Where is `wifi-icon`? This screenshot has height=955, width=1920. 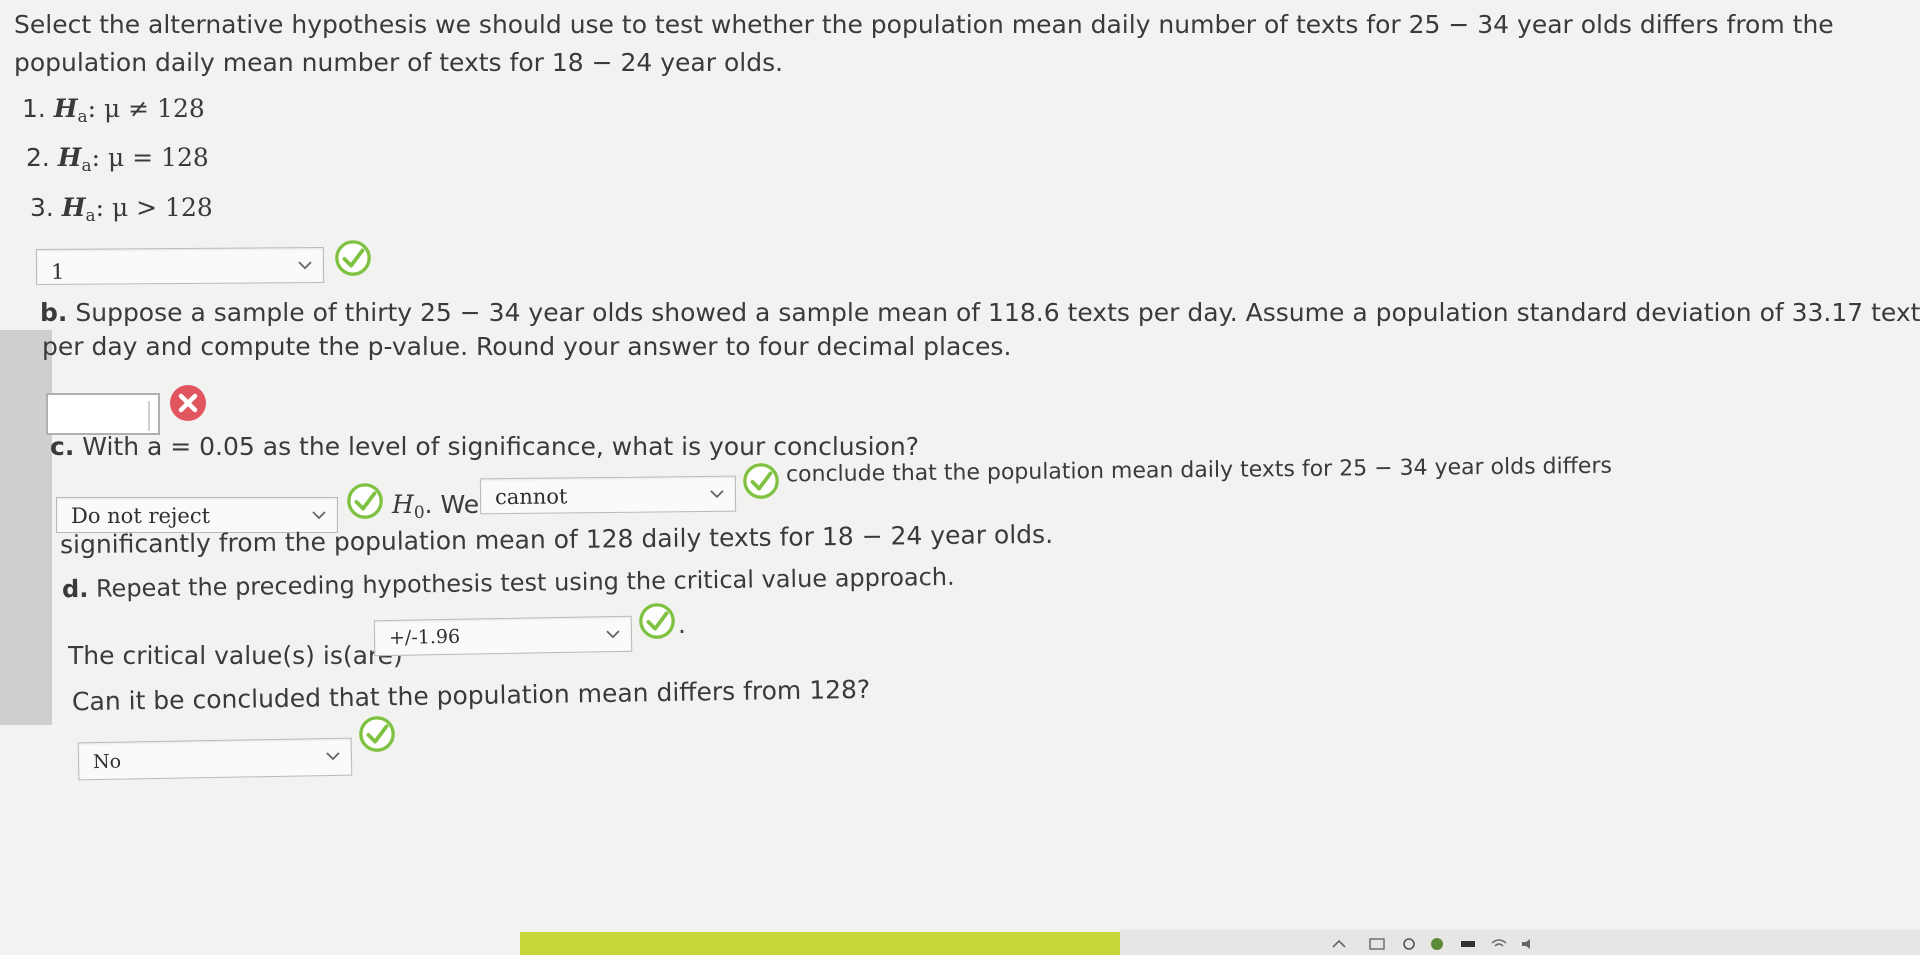
wifi-icon is located at coordinates (1499, 944).